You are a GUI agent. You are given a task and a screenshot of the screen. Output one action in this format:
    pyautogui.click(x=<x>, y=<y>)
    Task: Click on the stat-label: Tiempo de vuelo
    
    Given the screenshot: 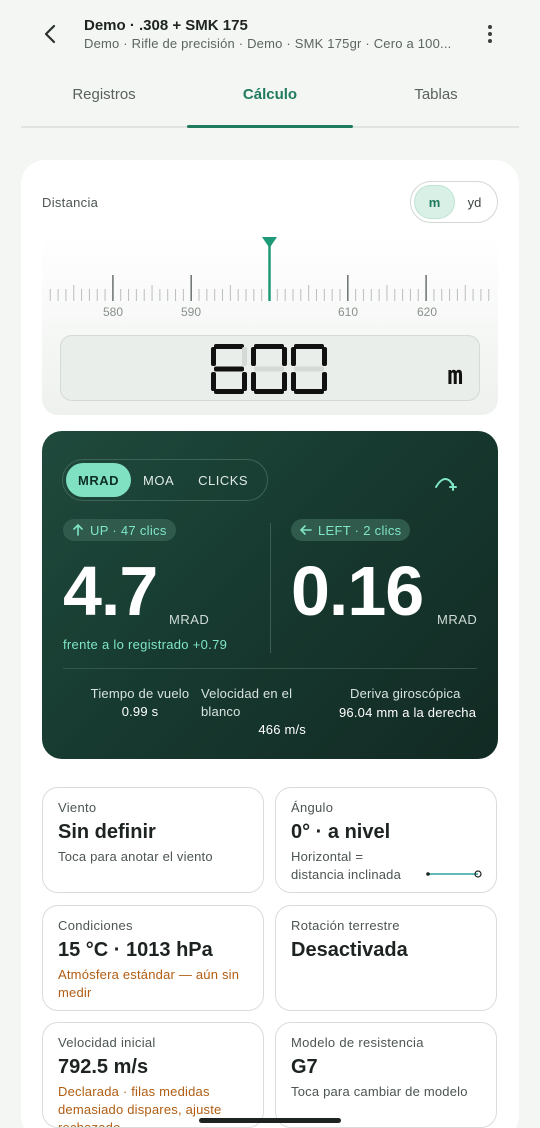 What is the action you would take?
    pyautogui.click(x=140, y=693)
    